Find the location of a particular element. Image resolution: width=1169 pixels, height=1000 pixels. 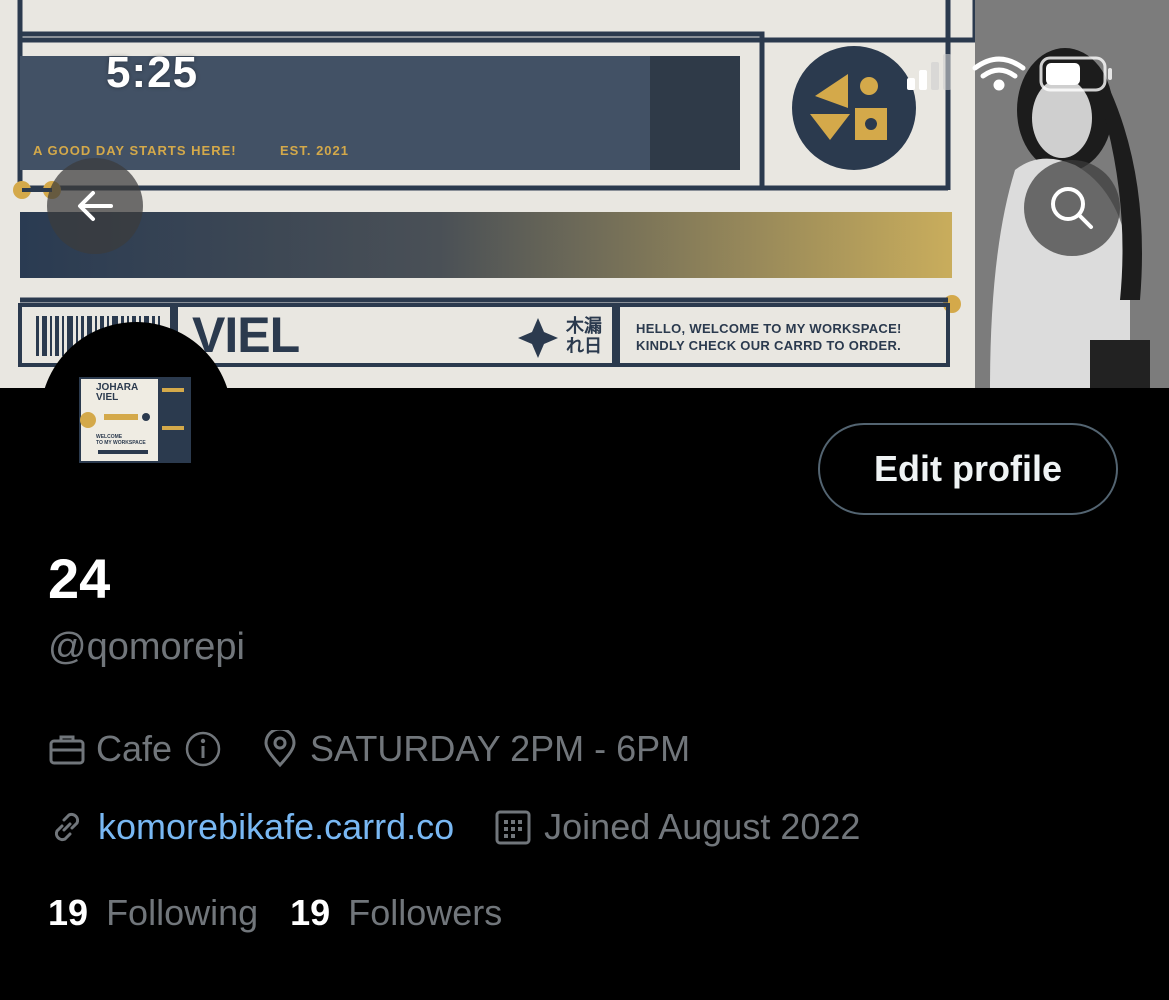

followers-link: 19 Followers is located at coordinates (396, 913).